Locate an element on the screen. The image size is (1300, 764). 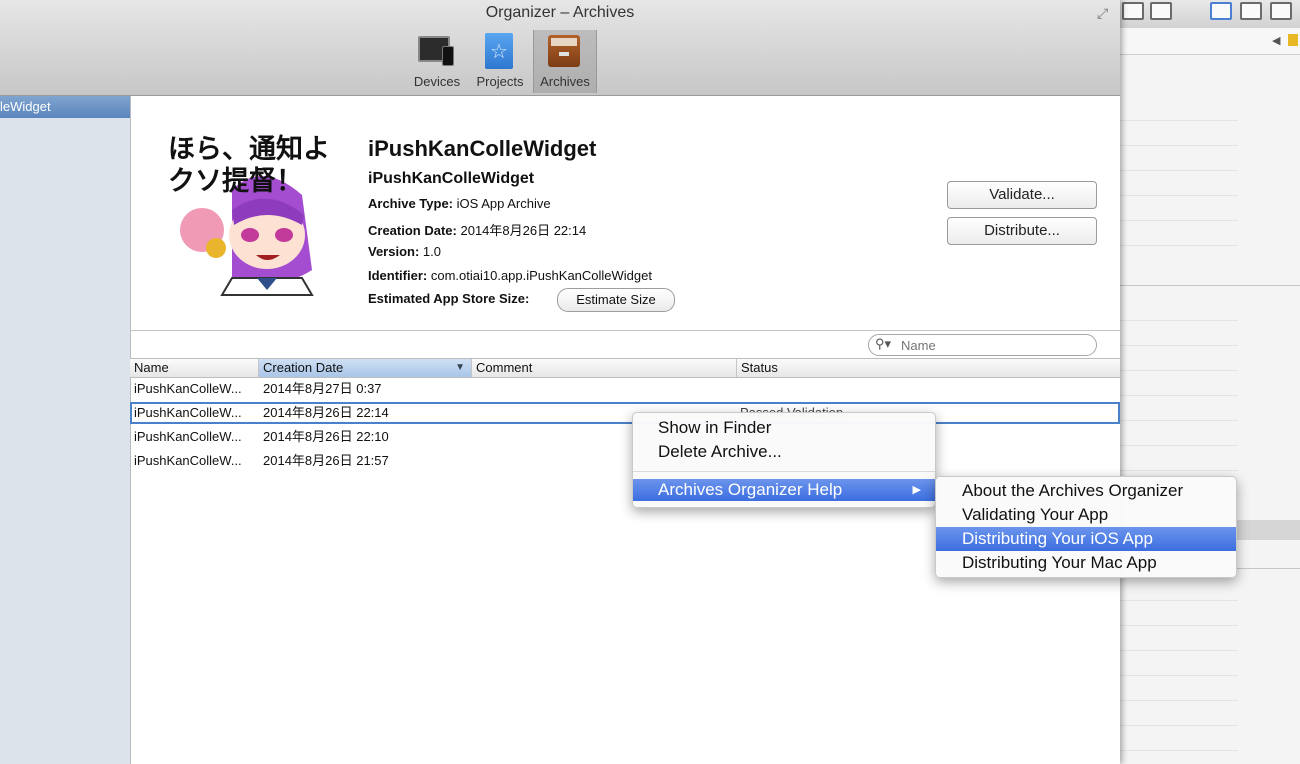
creation-date-label: Creation Date: is located at coordinates (412, 230).